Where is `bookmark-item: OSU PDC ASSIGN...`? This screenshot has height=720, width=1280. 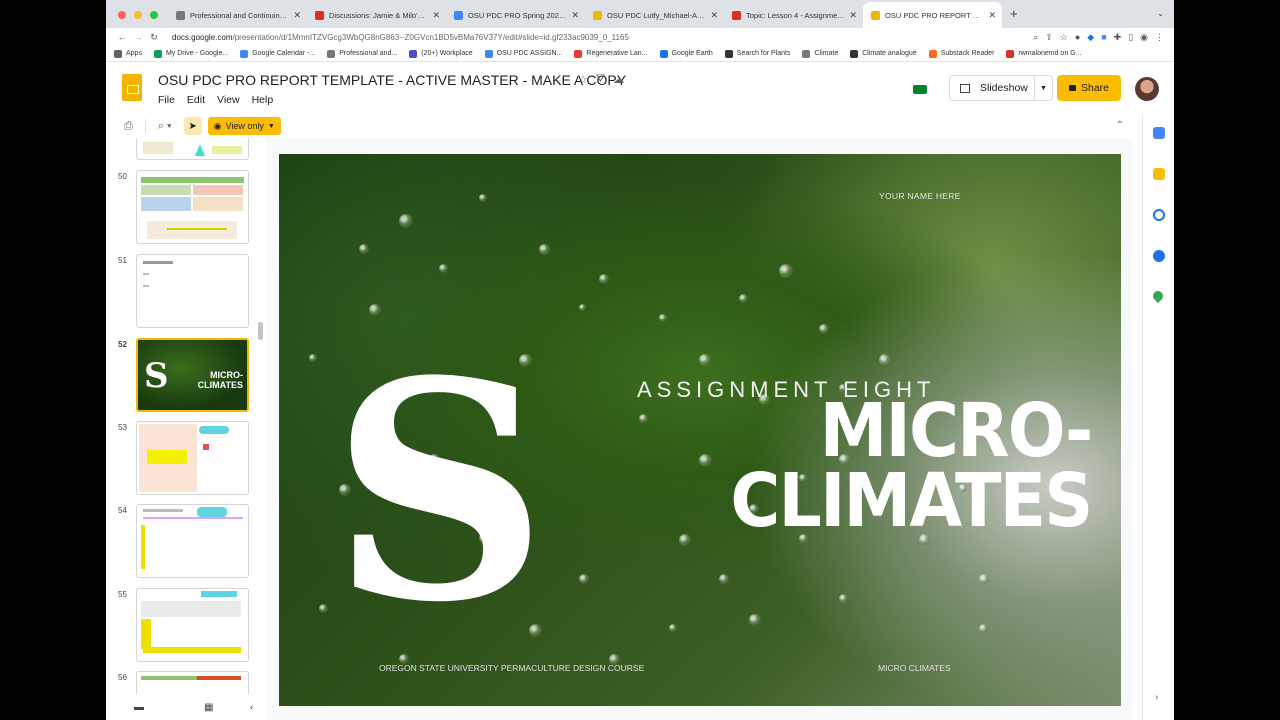
bookmark-item: OSU PDC ASSIGN... is located at coordinates (523, 53).